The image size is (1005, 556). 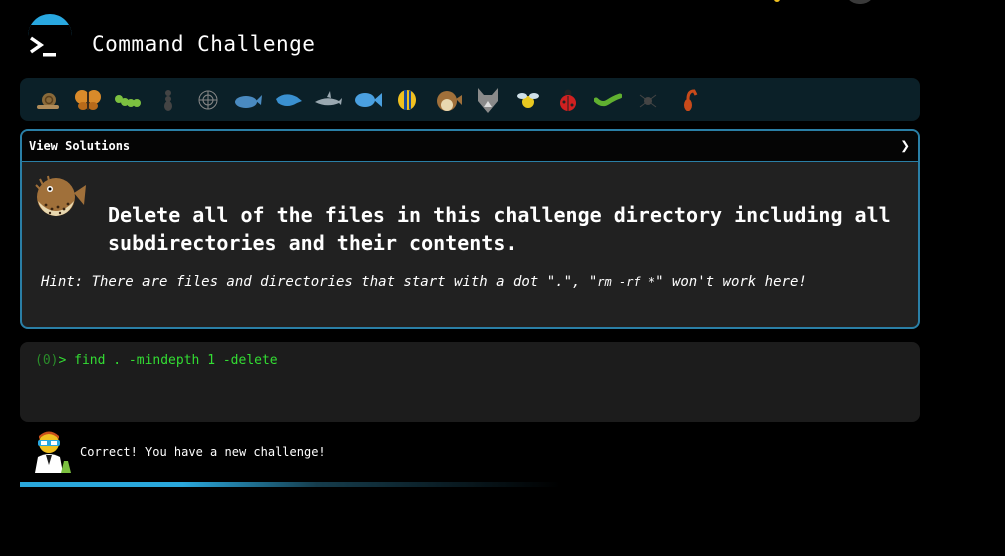 What do you see at coordinates (88, 100) in the screenshot?
I see `level-butterfly-icon` at bounding box center [88, 100].